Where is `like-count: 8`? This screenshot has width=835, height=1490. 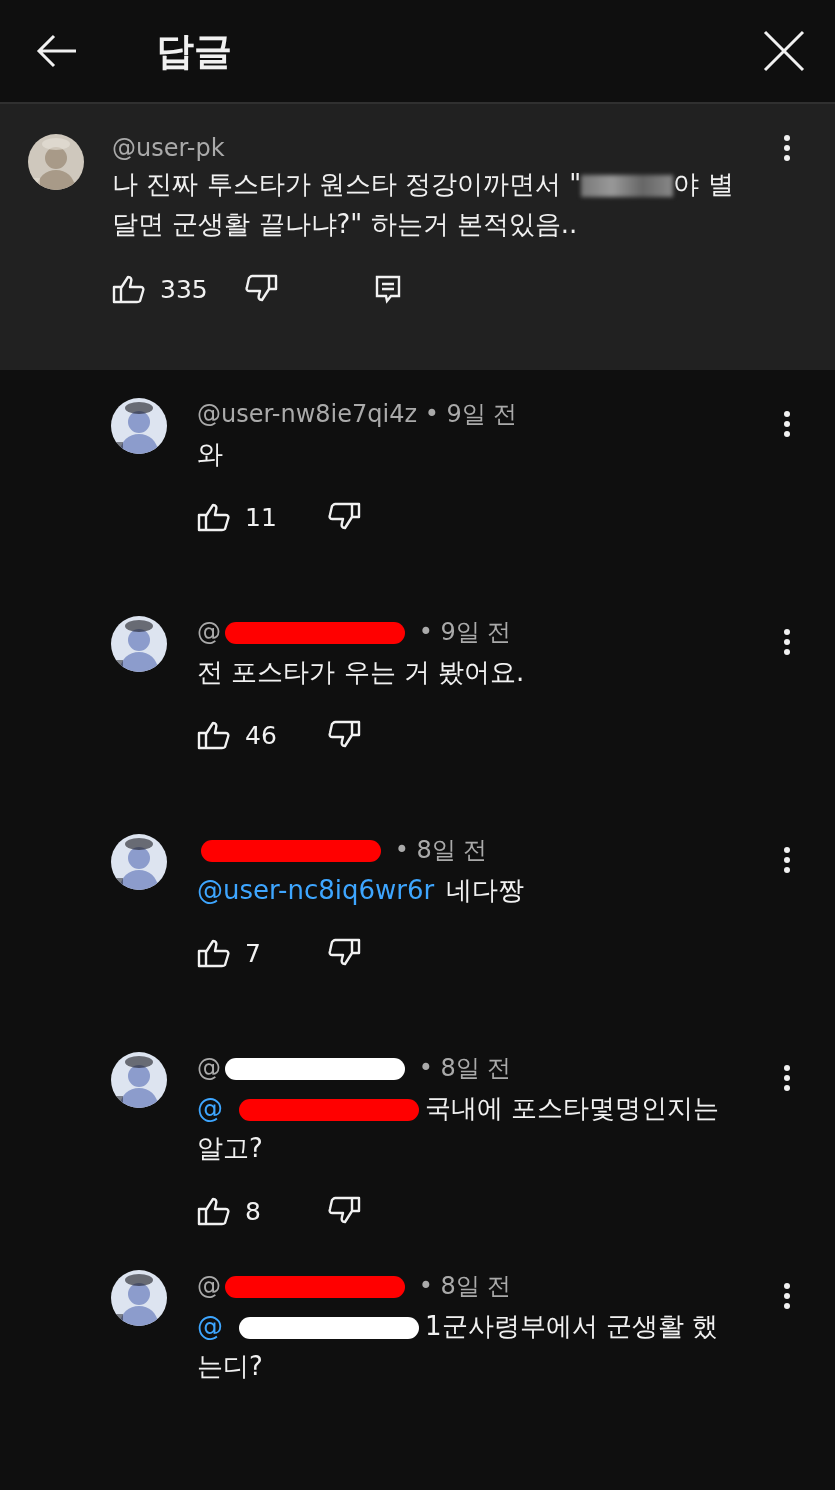 like-count: 8 is located at coordinates (253, 1211).